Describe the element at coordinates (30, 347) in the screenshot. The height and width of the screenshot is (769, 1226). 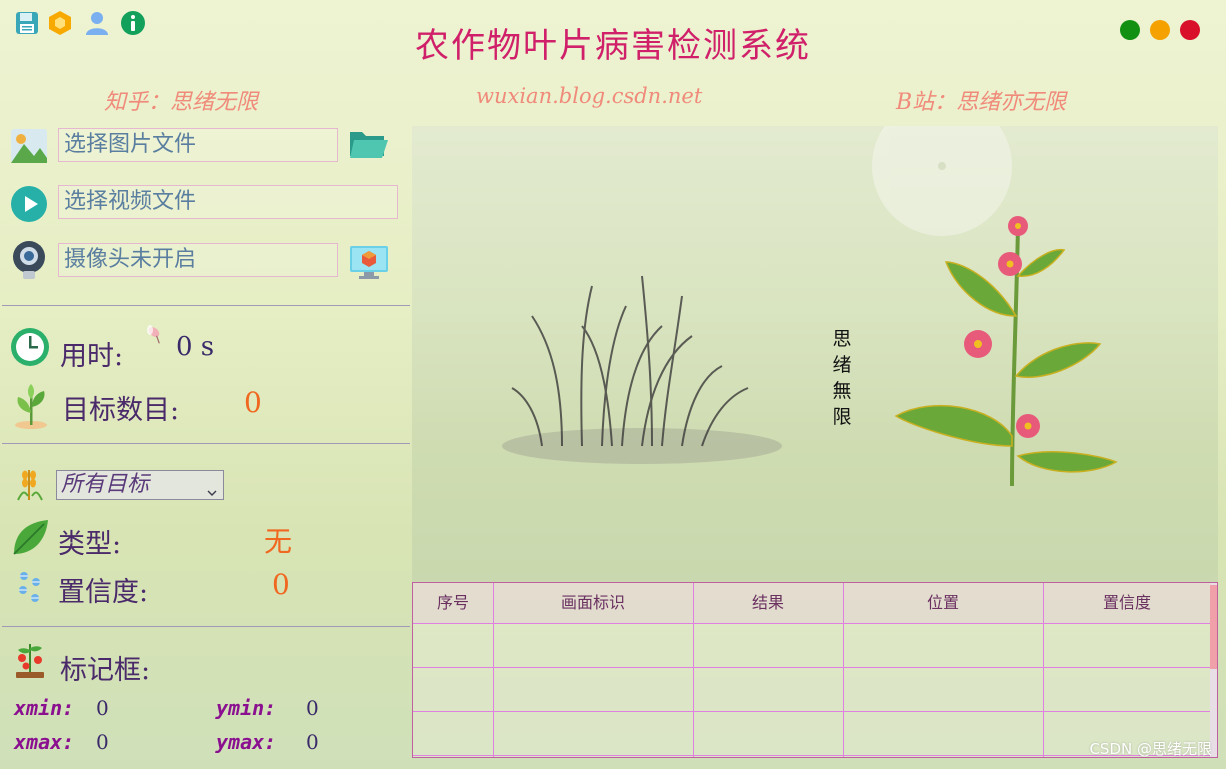
I see `clock-icon` at that location.